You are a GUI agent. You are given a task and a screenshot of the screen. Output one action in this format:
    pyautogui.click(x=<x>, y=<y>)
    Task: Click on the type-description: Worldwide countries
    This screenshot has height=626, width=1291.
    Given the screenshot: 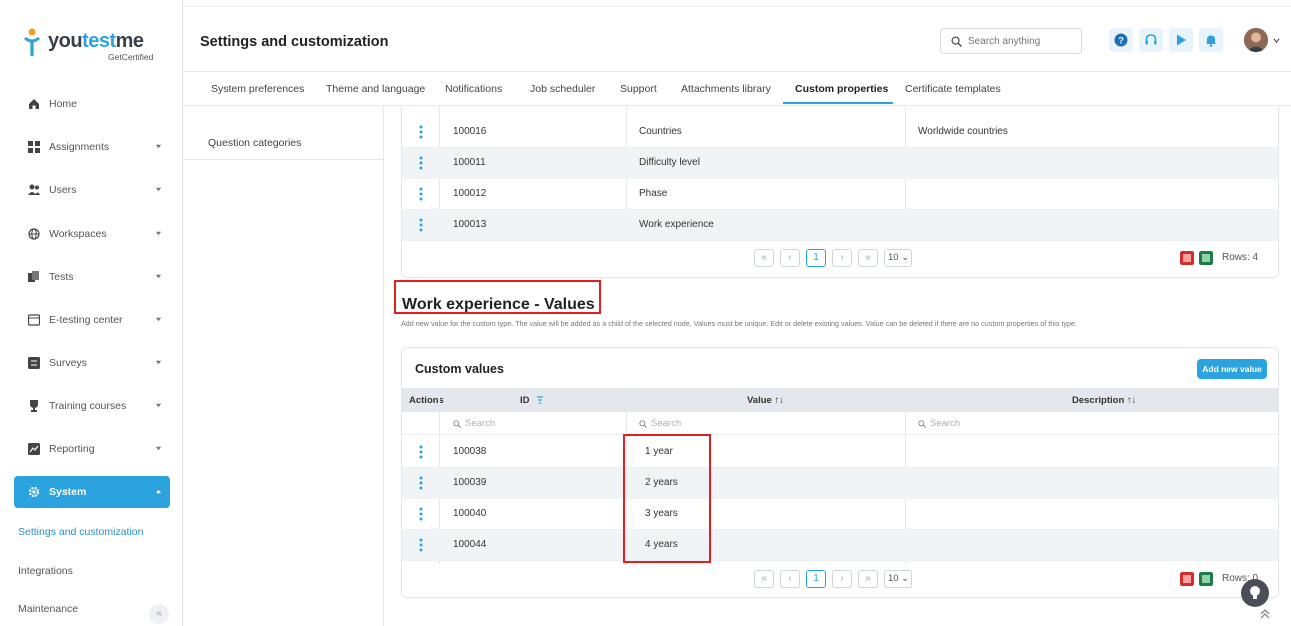 What is the action you would take?
    pyautogui.click(x=963, y=131)
    